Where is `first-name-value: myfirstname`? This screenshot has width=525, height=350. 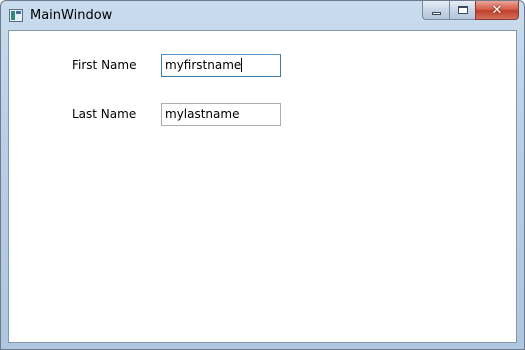 first-name-value: myfirstname is located at coordinates (203, 65).